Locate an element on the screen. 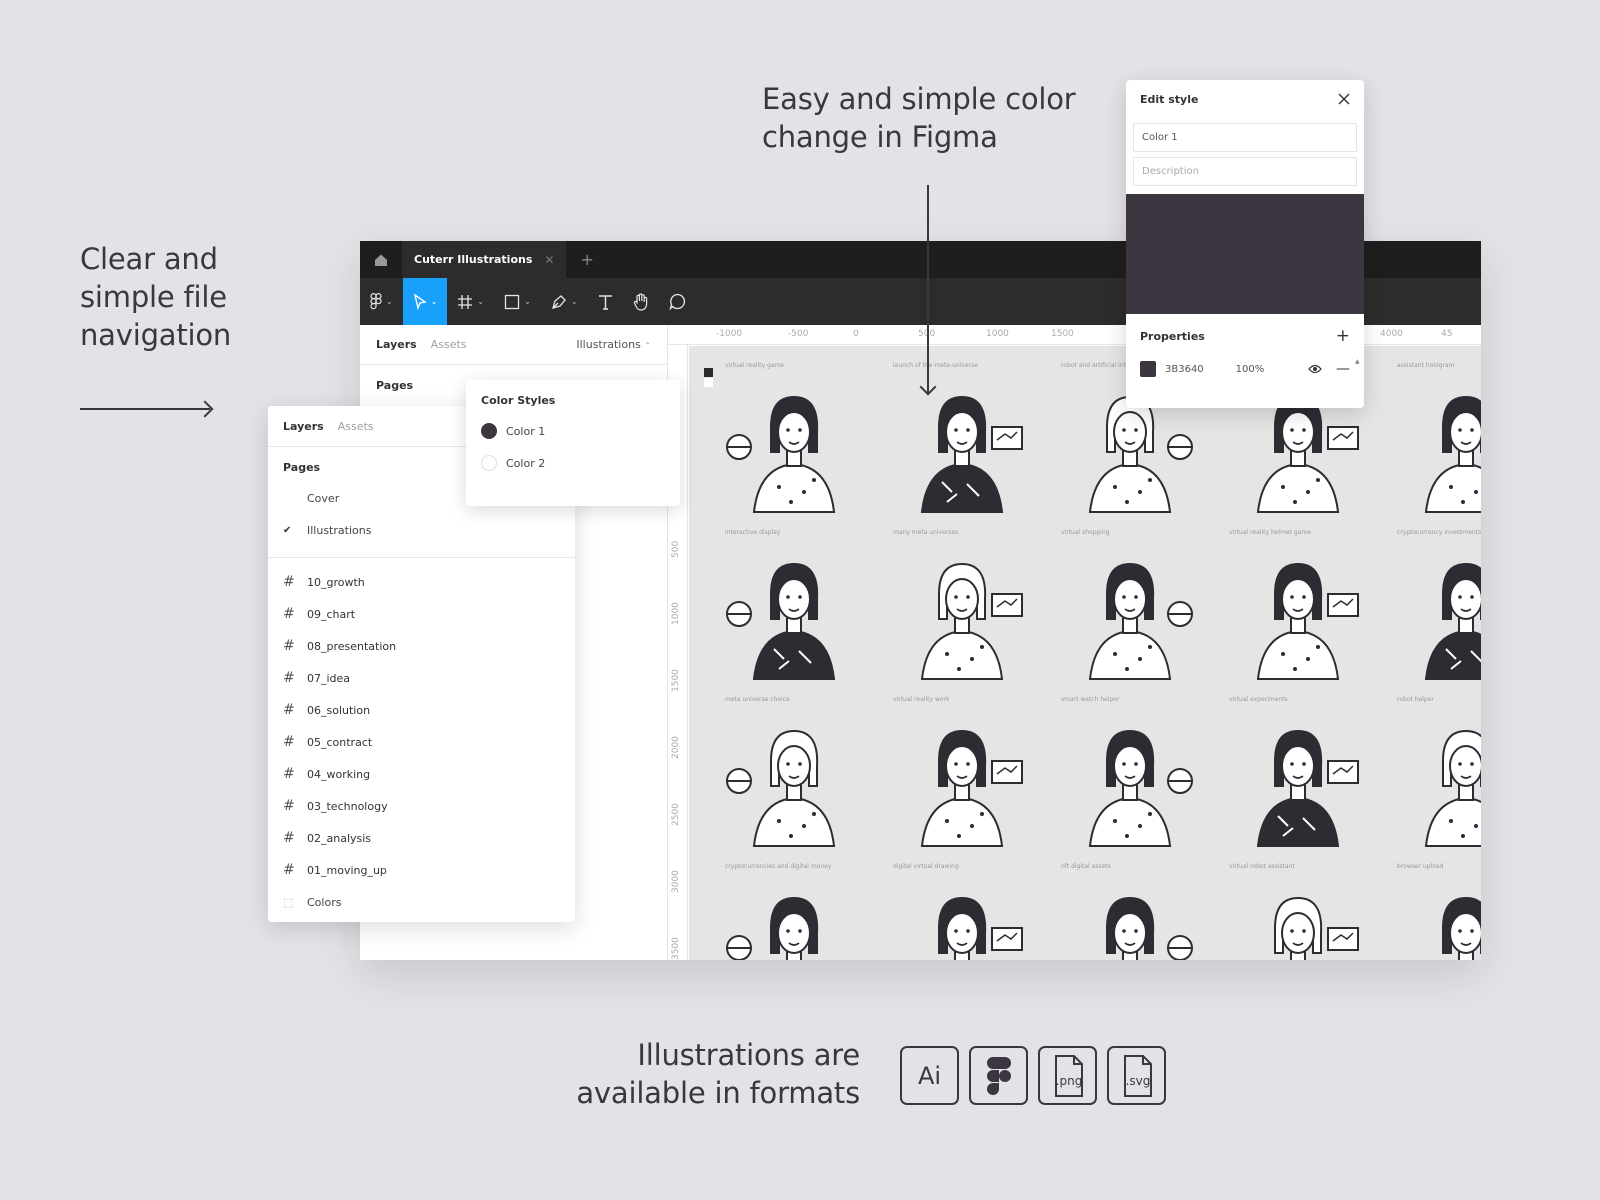 This screenshot has height=1200, width=1600. fill-property-row: 3B3640 100% — is located at coordinates (1245, 369).